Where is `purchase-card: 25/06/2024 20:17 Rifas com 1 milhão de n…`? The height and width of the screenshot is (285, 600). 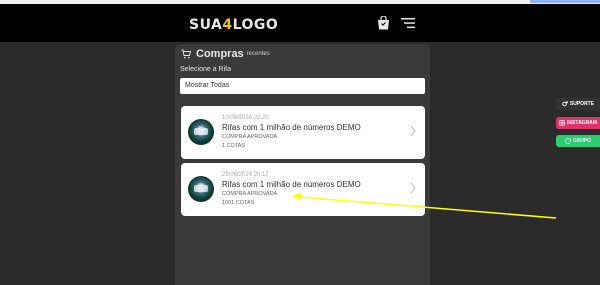
purchase-card: 25/06/2024 20:17 Rifas com 1 milhão de n… is located at coordinates (303, 189).